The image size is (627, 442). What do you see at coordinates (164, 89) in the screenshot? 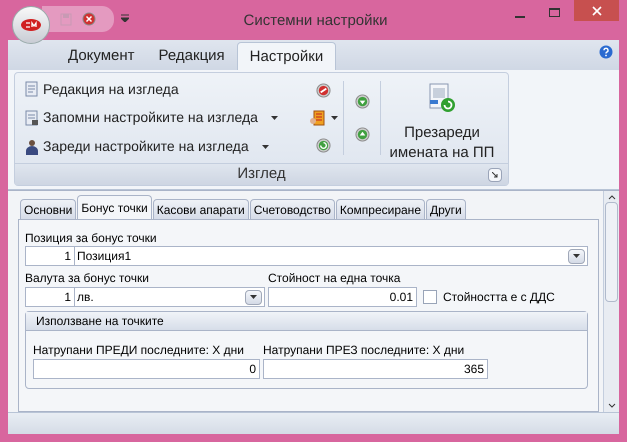
I see `ribbon-command: Редакция на изгледа` at bounding box center [164, 89].